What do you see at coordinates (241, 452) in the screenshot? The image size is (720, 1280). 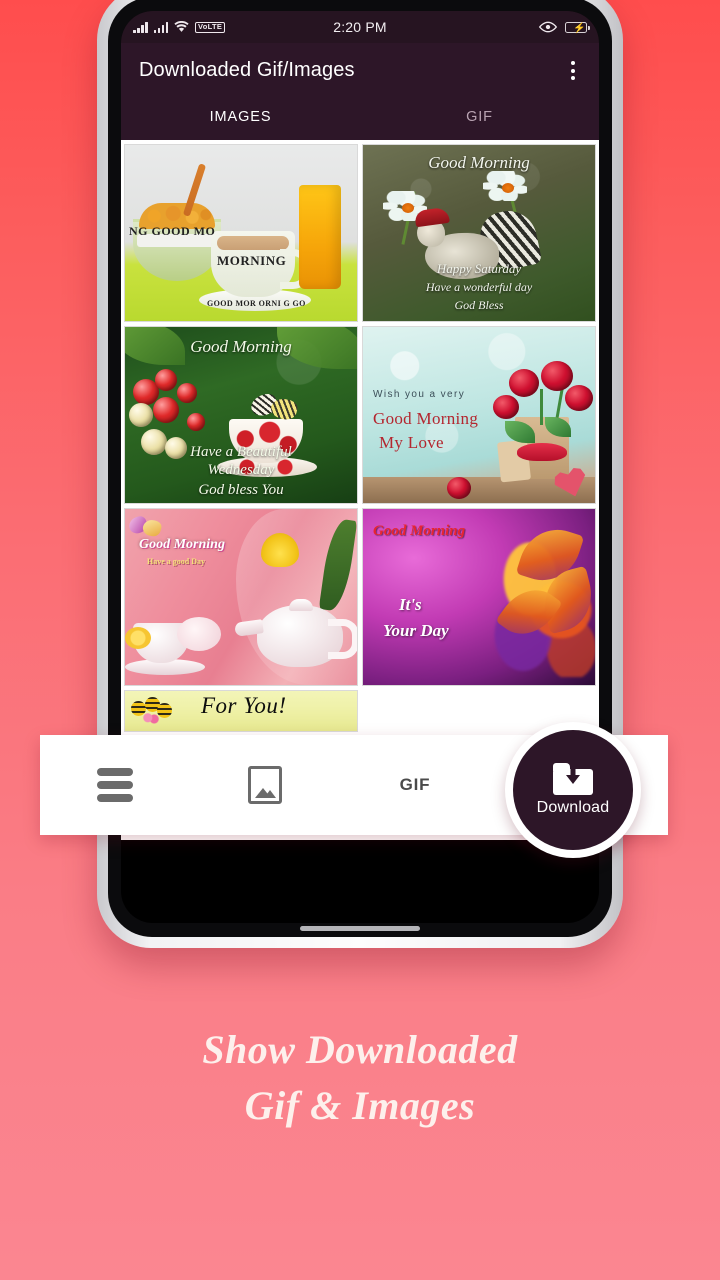 I see `tile-text: Have a Beautiful` at bounding box center [241, 452].